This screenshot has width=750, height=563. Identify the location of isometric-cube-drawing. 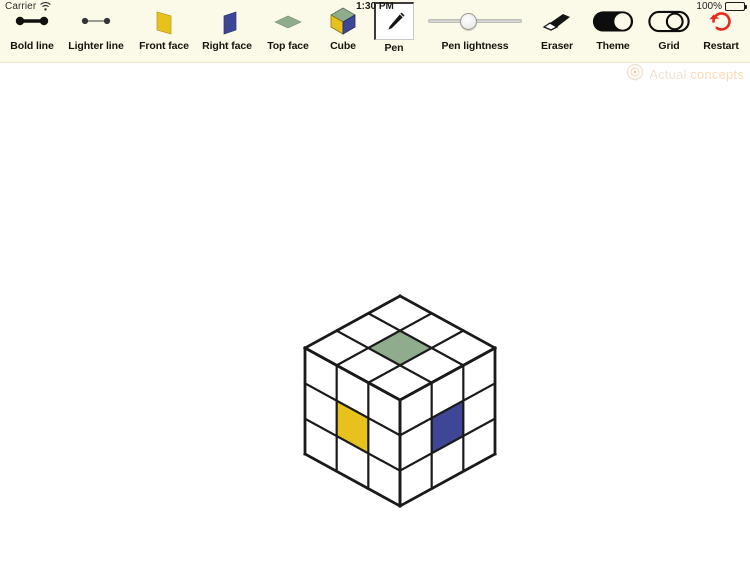
(400, 401).